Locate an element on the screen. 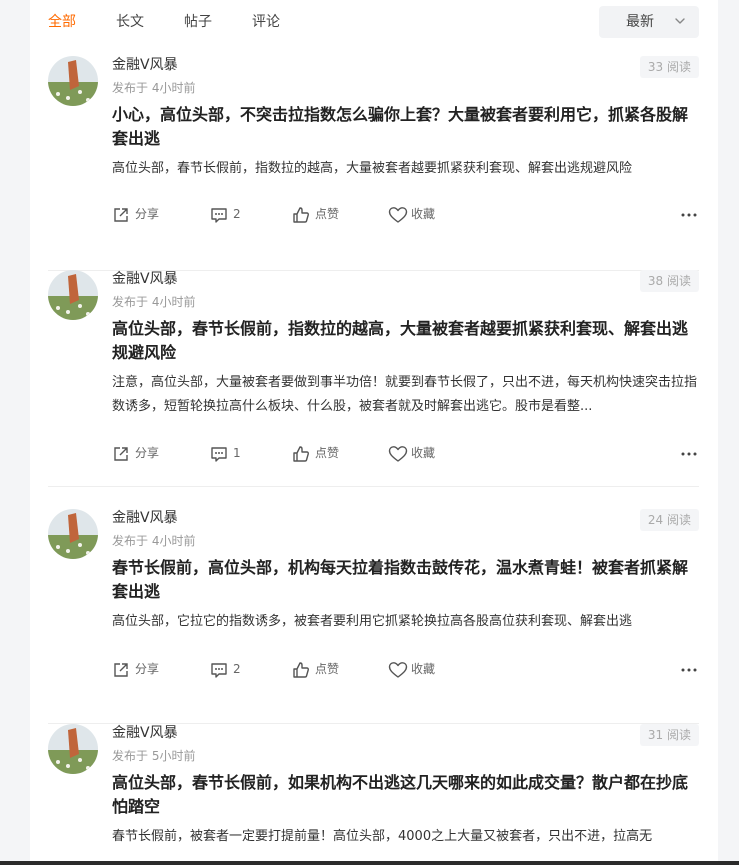 The image size is (739, 865). post-summary: 高位头部，它拉它的指数诱多，被套者要利用它抓紧轮换拉高各股高位获利套现、解套出逃 is located at coordinates (405, 622).